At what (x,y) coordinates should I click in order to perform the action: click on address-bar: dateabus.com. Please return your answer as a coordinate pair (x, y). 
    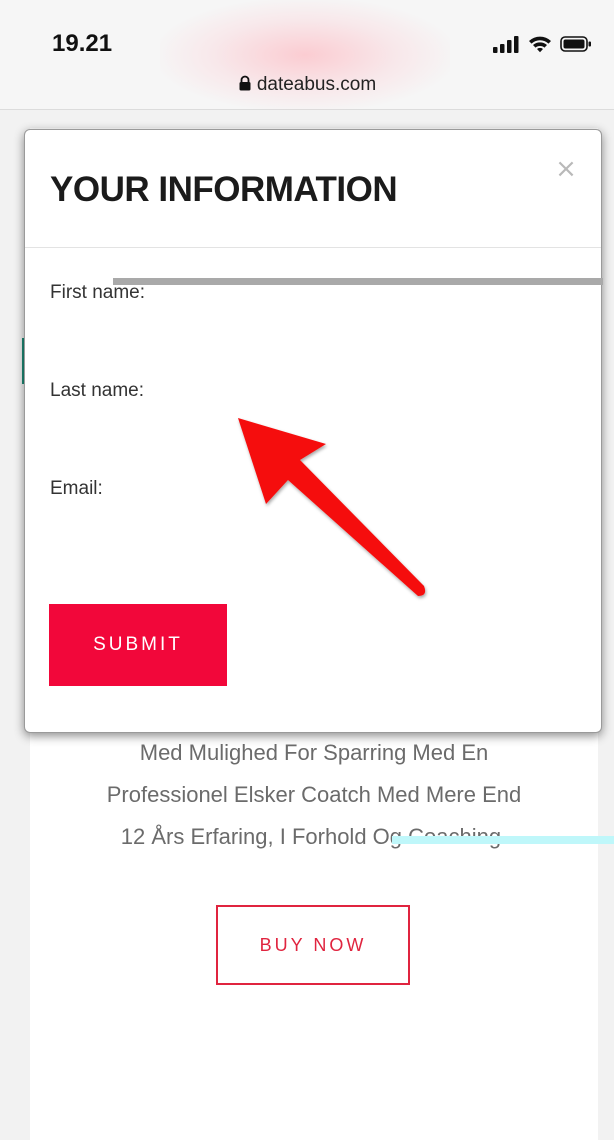
    Looking at the image, I should click on (307, 85).